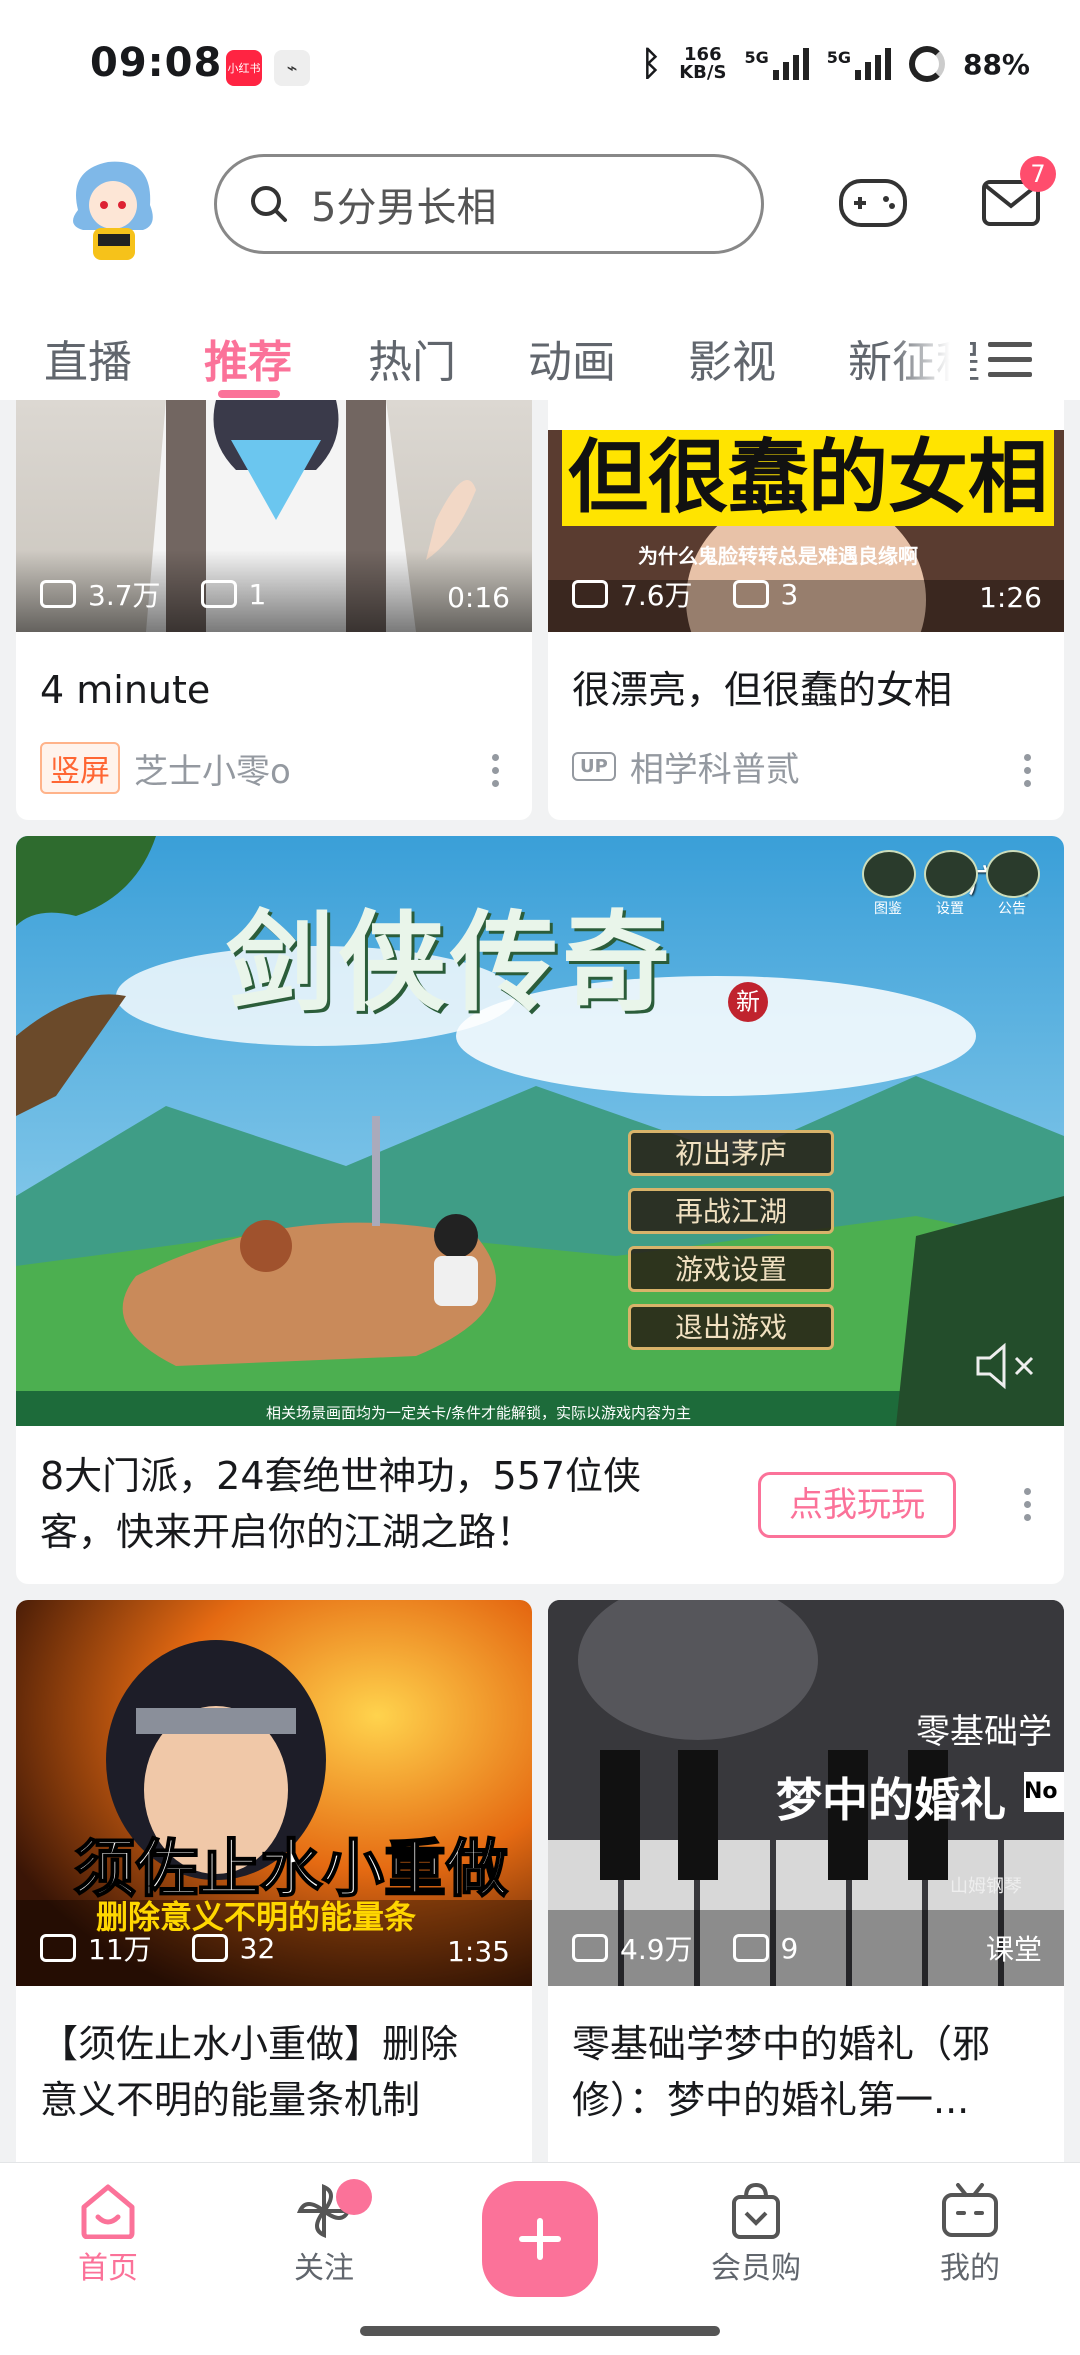 The image size is (1080, 2355). Describe the element at coordinates (873, 203) in the screenshot. I see `game-controller-icon` at that location.